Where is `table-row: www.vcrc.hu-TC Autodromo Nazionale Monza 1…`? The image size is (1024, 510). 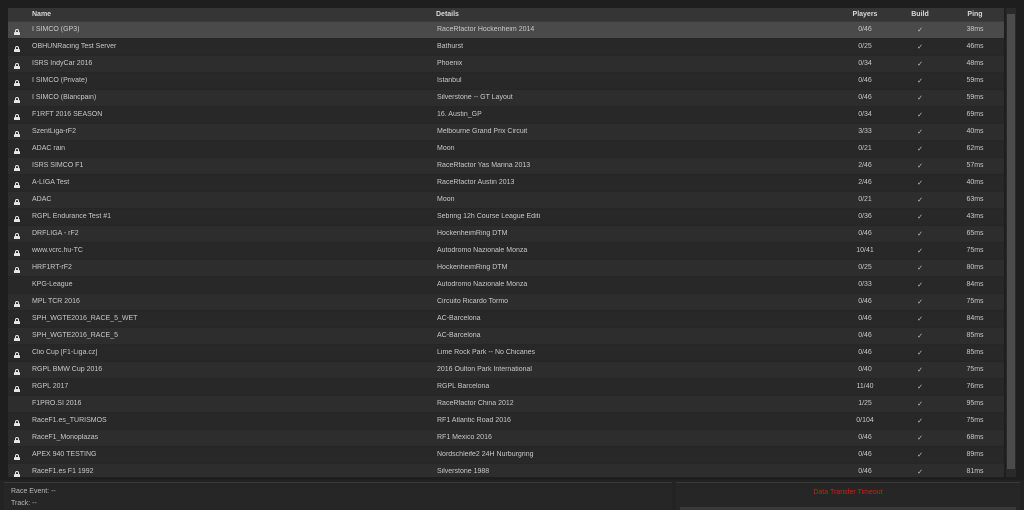
table-row: www.vcrc.hu-TC Autodromo Nazionale Monza 1… is located at coordinates (506, 251).